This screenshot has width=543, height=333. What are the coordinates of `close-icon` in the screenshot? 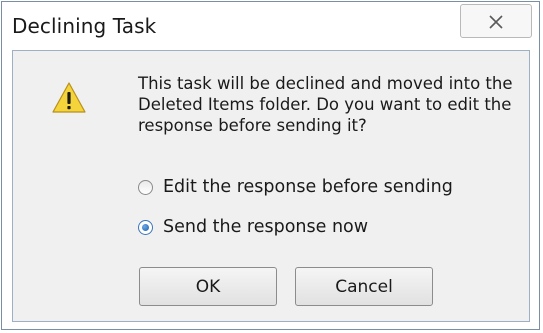 It's located at (496, 22).